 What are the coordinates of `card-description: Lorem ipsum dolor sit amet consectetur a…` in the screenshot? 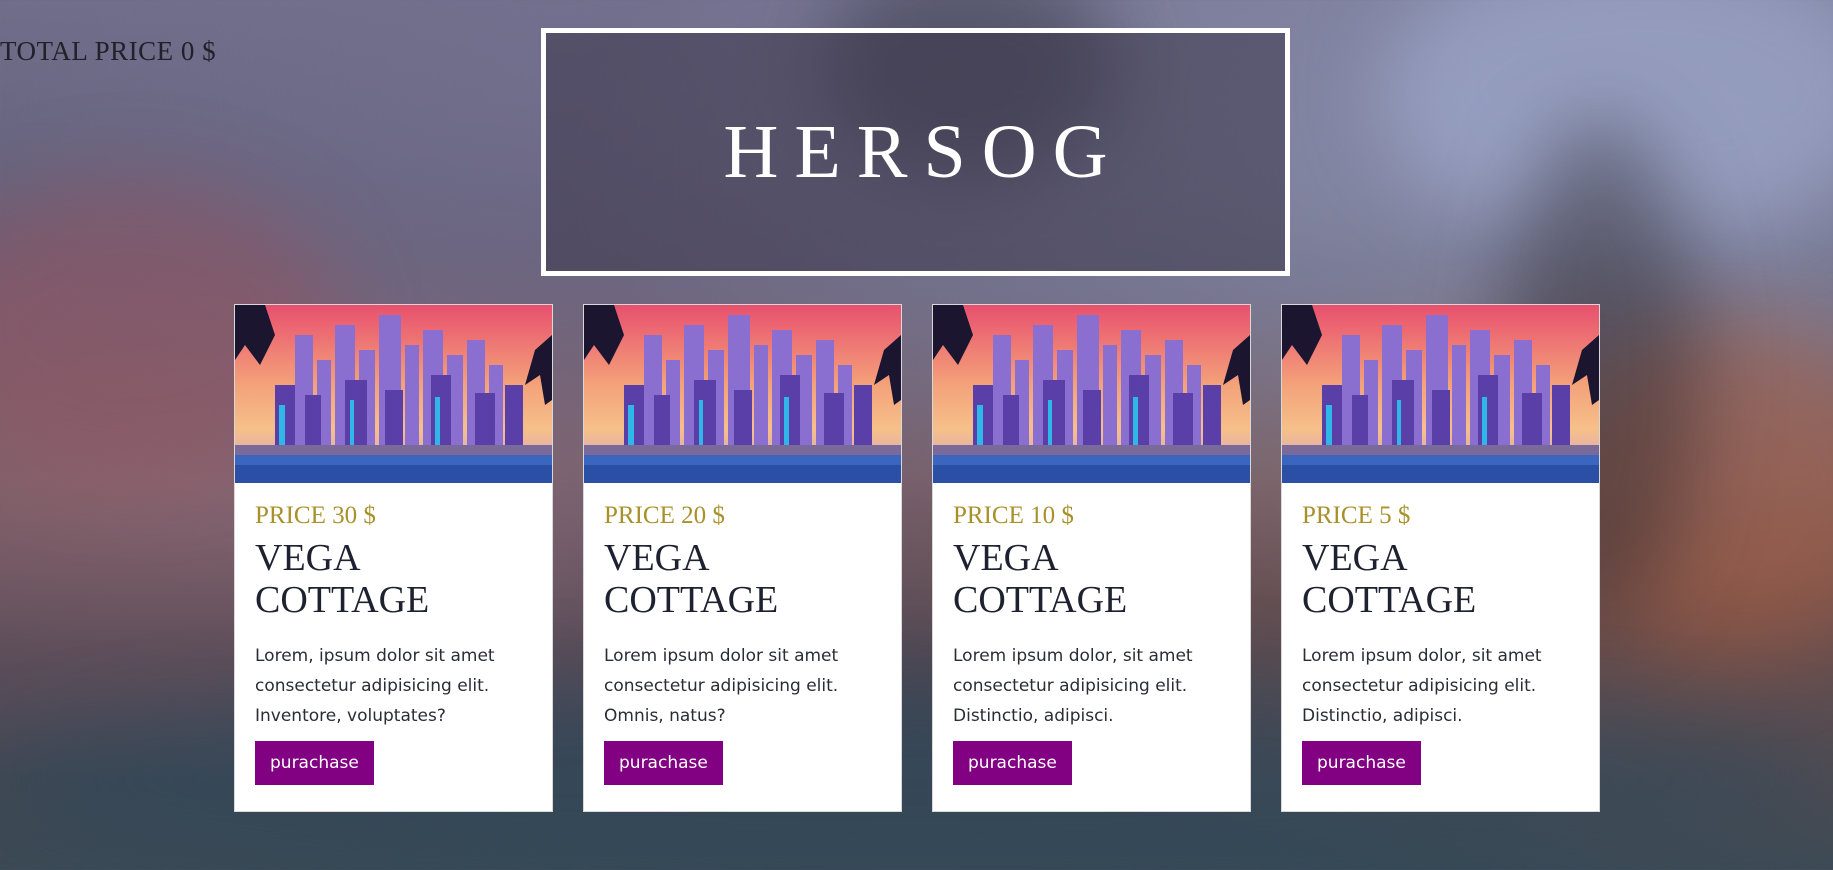 It's located at (721, 686).